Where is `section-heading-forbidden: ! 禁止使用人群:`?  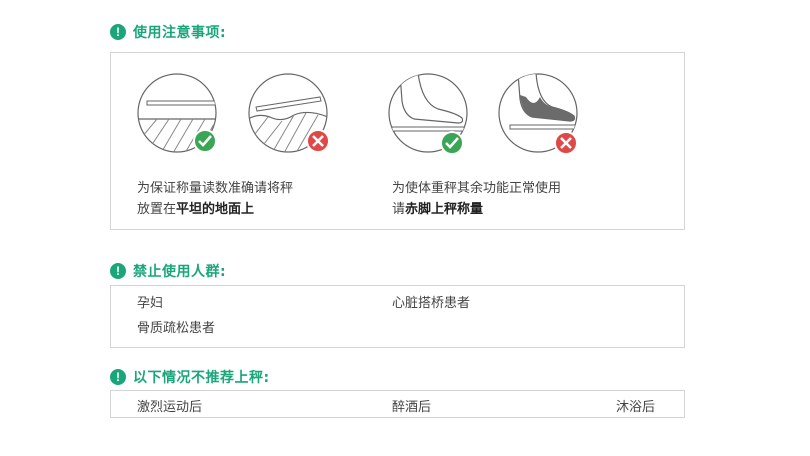 section-heading-forbidden: ! 禁止使用人群: is located at coordinates (168, 271).